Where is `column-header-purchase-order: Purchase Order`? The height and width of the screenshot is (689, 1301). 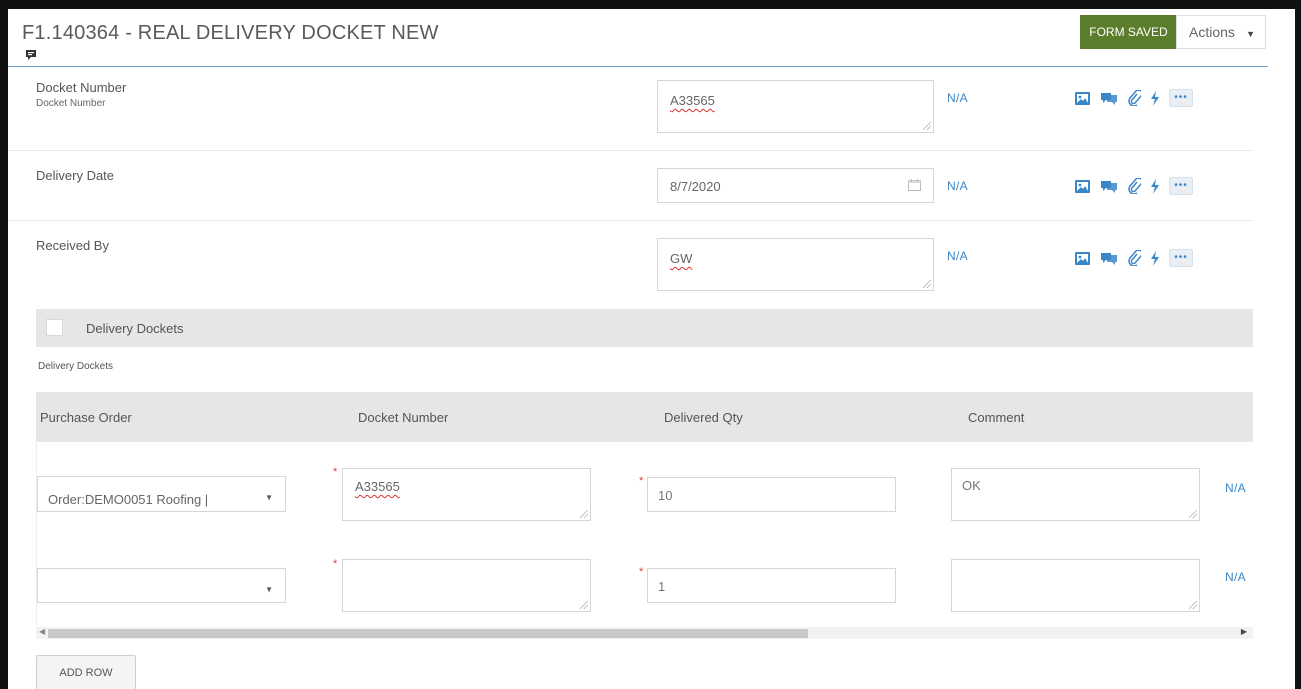 column-header-purchase-order: Purchase Order is located at coordinates (86, 417).